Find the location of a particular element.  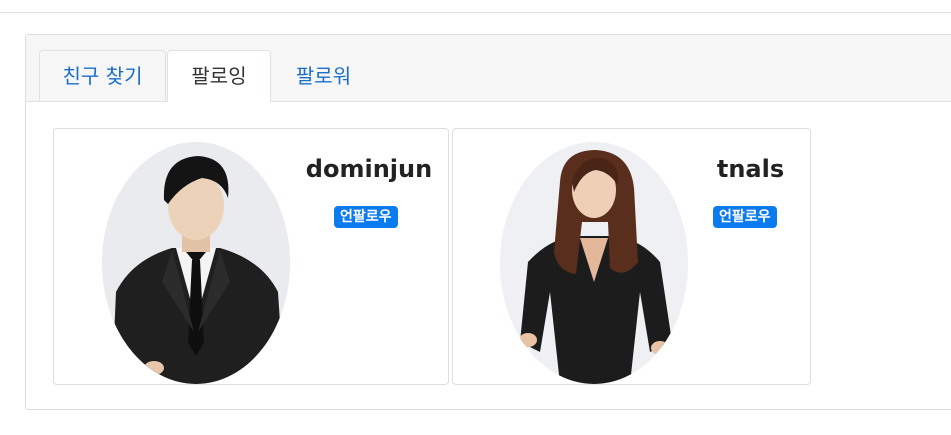

tab-find-friends: 친구 찾기 is located at coordinates (102, 76).